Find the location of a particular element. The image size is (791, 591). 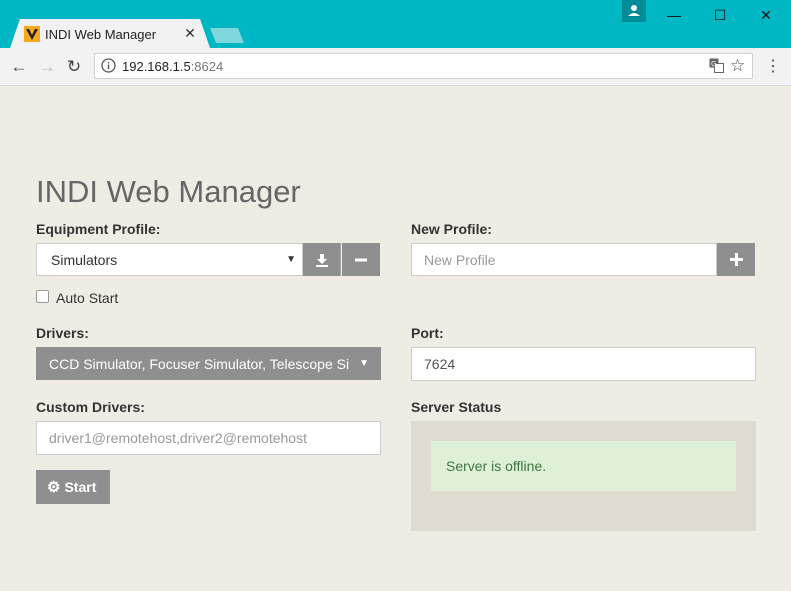

start-button: ⚙ Start is located at coordinates (73, 487).